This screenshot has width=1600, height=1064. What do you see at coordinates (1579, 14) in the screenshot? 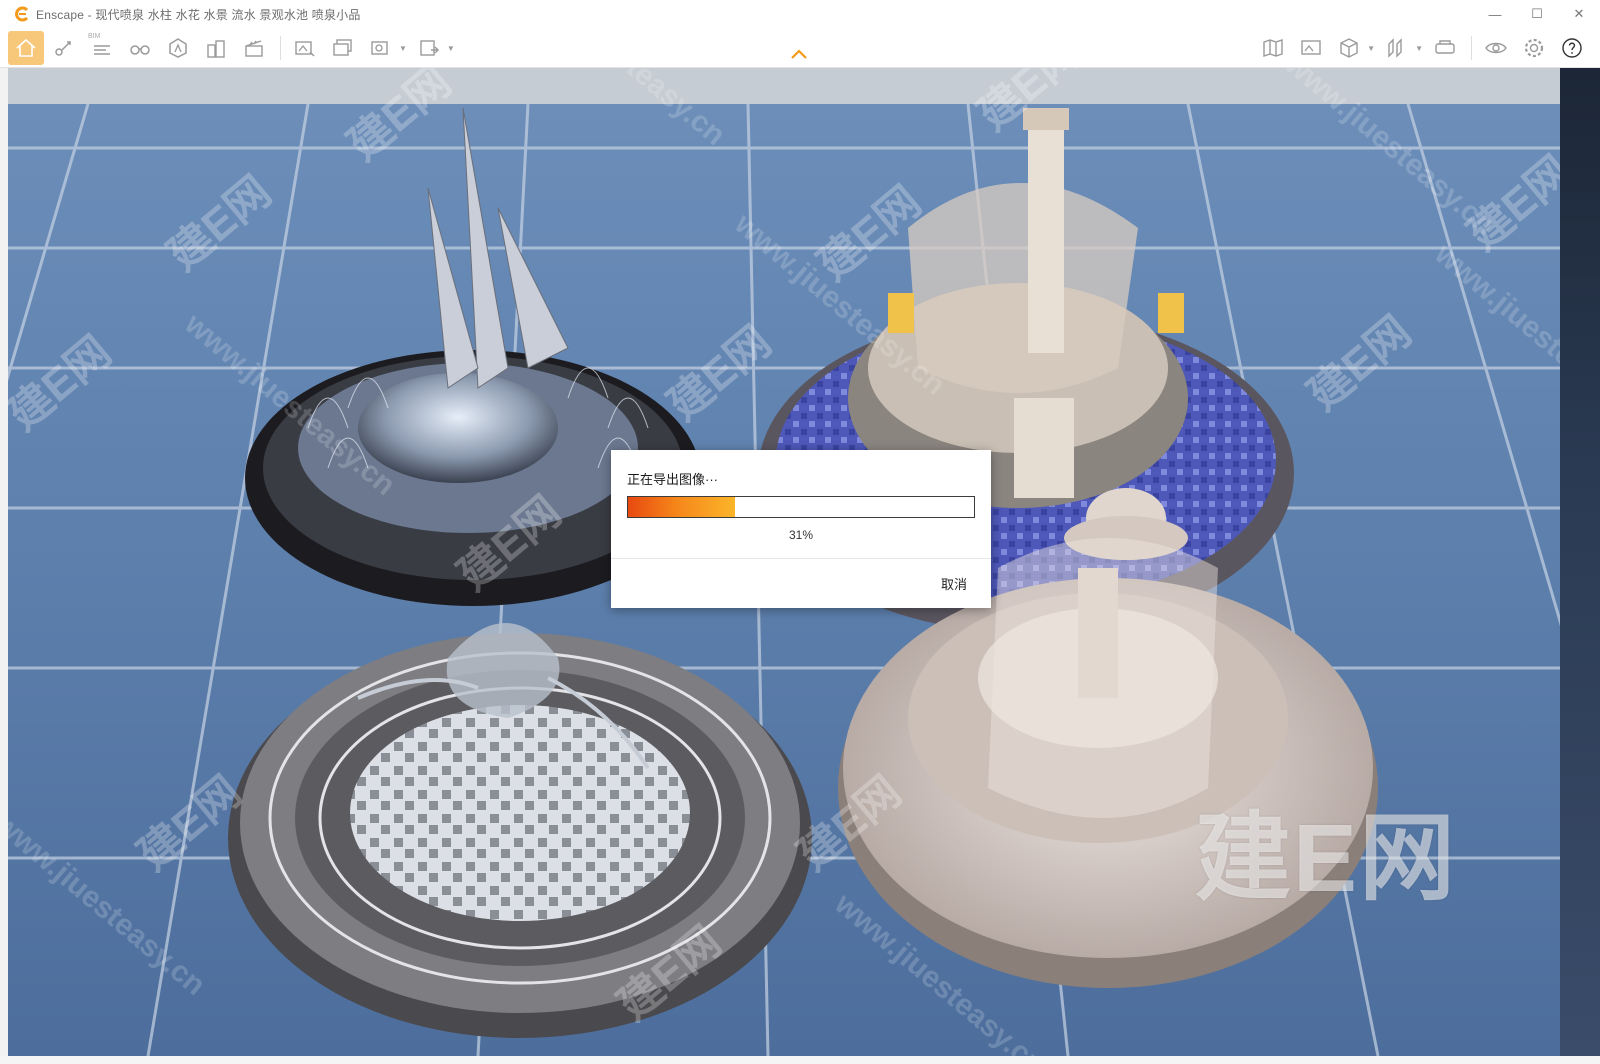
I see `close-button: ✕` at bounding box center [1579, 14].